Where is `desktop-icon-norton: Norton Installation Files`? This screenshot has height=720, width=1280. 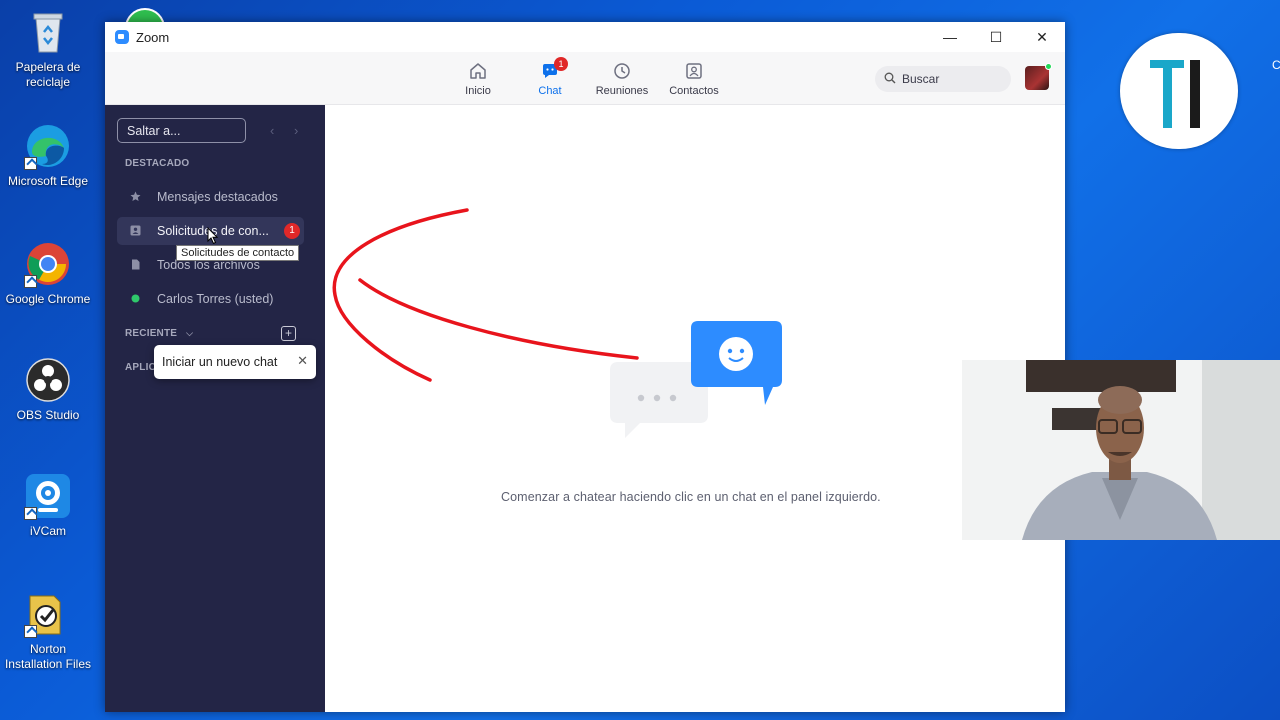
desktop-icon-norton: Norton Installation Files is located at coordinates (48, 631).